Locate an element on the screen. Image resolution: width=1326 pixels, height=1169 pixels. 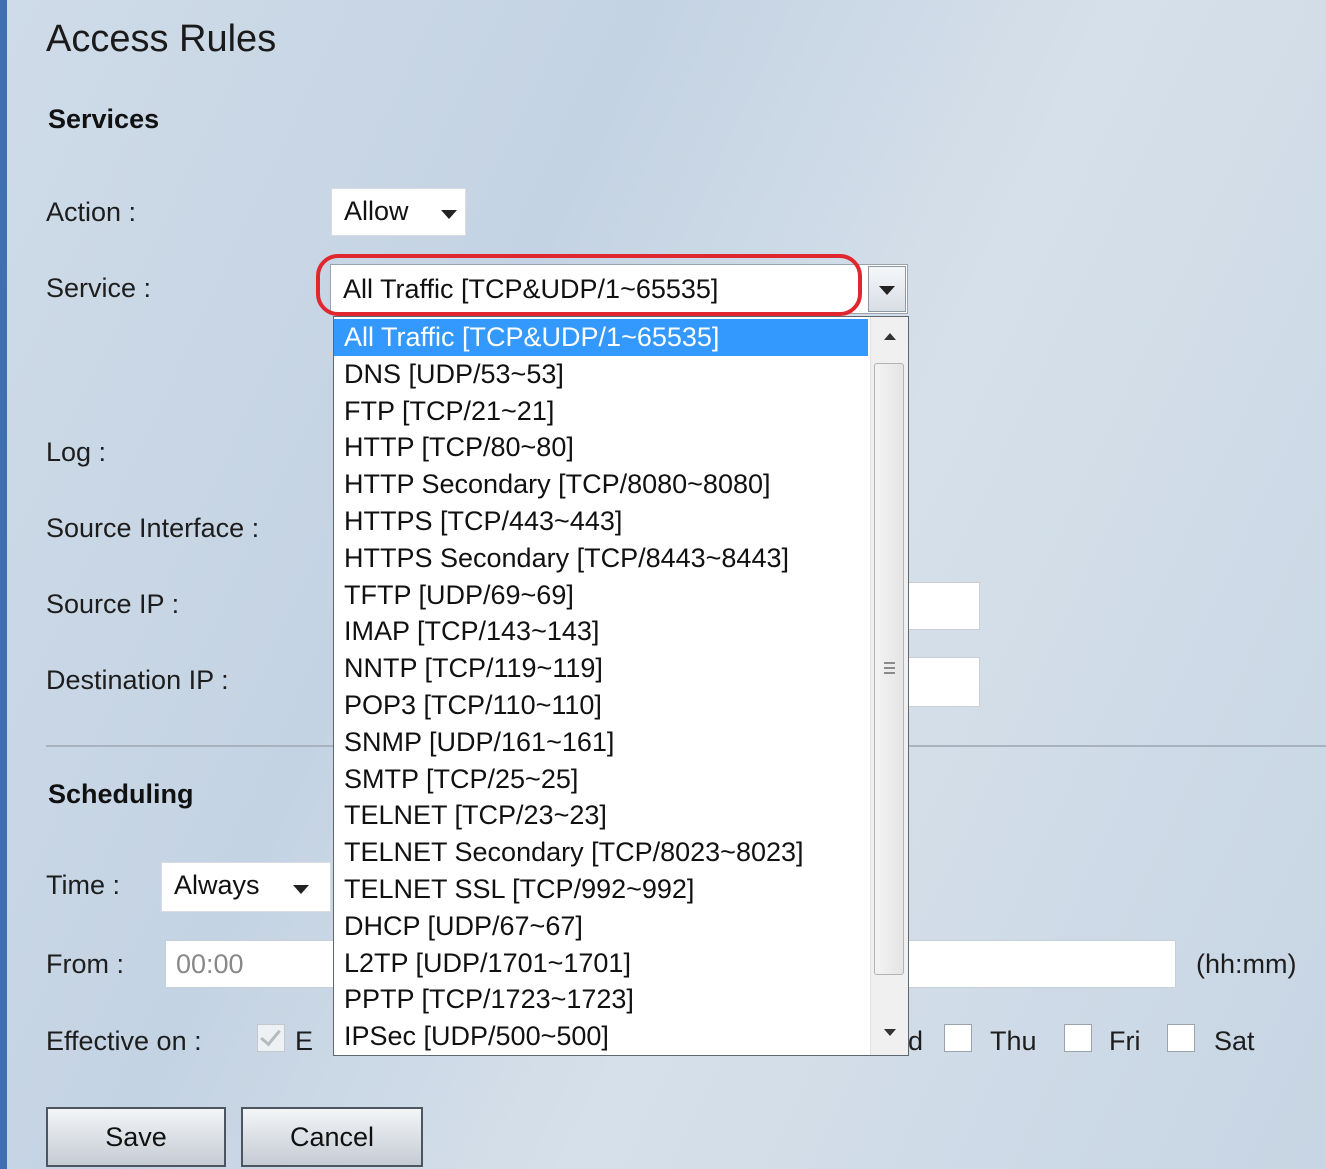
action-select: Allow is located at coordinates (398, 212).